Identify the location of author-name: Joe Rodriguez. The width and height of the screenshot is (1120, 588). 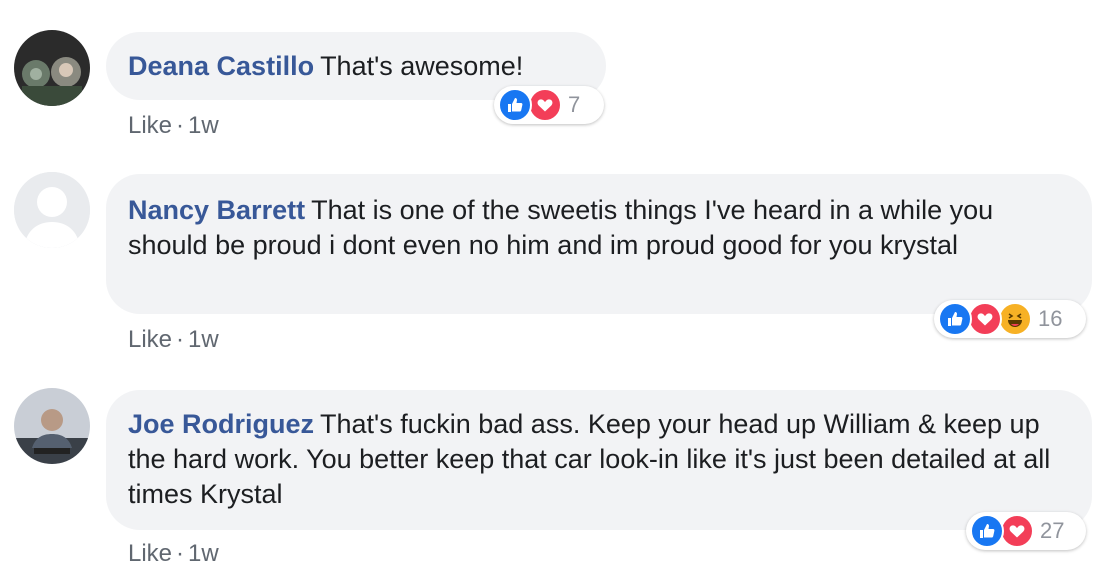
(221, 424).